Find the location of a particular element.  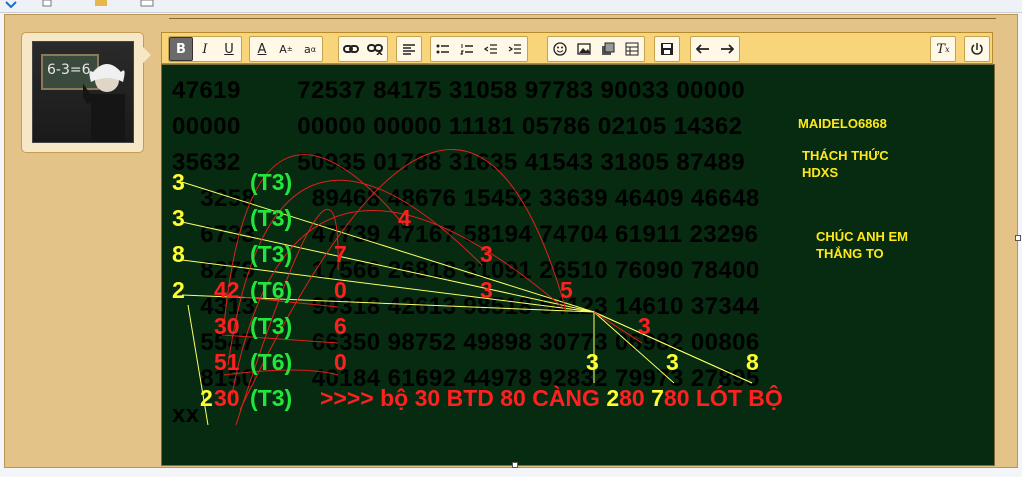

align-left-icon is located at coordinates (409, 49).